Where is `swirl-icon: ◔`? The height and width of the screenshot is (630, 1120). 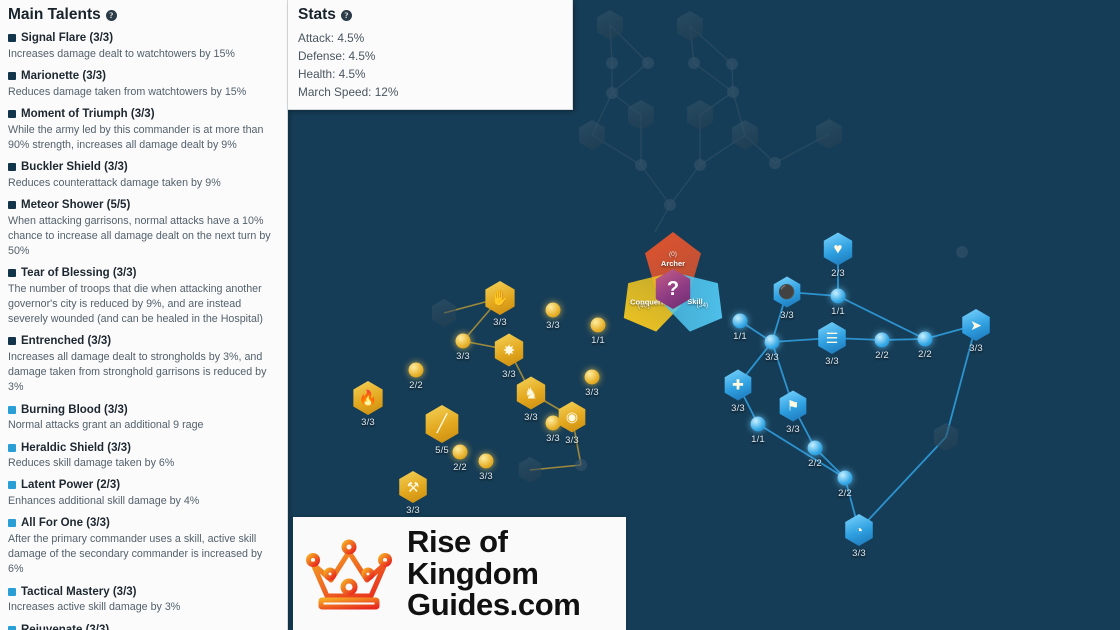
swirl-icon: ◔ is located at coordinates (859, 530).